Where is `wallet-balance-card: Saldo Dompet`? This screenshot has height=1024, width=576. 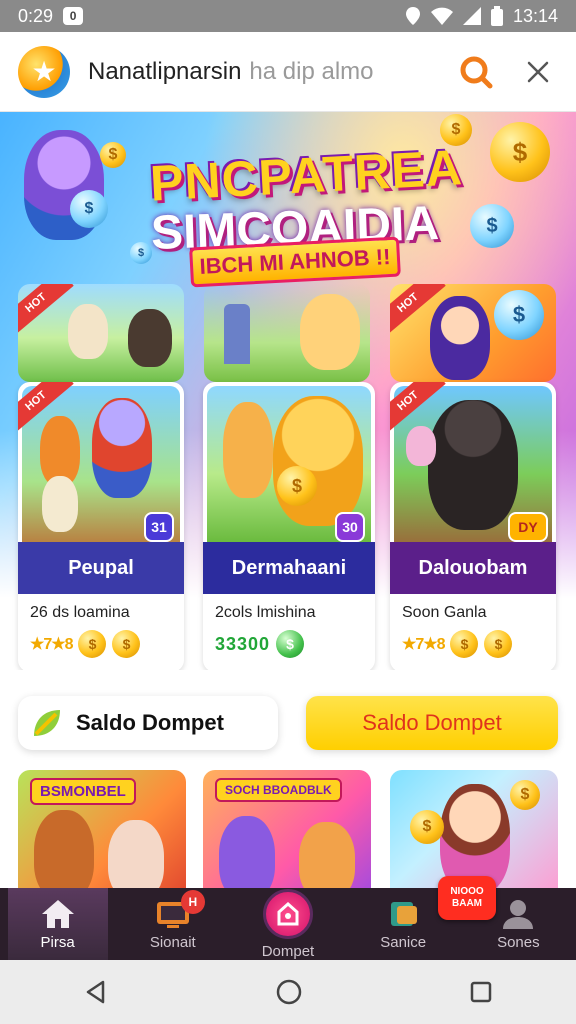 wallet-balance-card: Saldo Dompet is located at coordinates (148, 723).